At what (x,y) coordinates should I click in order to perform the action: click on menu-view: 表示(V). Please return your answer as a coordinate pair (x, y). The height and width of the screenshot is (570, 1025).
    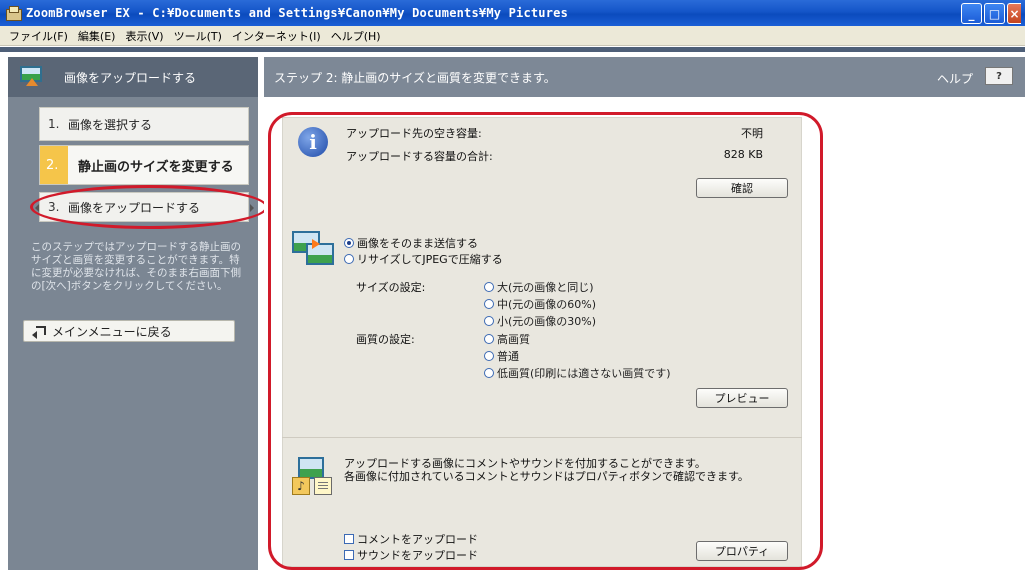
    Looking at the image, I should click on (144, 36).